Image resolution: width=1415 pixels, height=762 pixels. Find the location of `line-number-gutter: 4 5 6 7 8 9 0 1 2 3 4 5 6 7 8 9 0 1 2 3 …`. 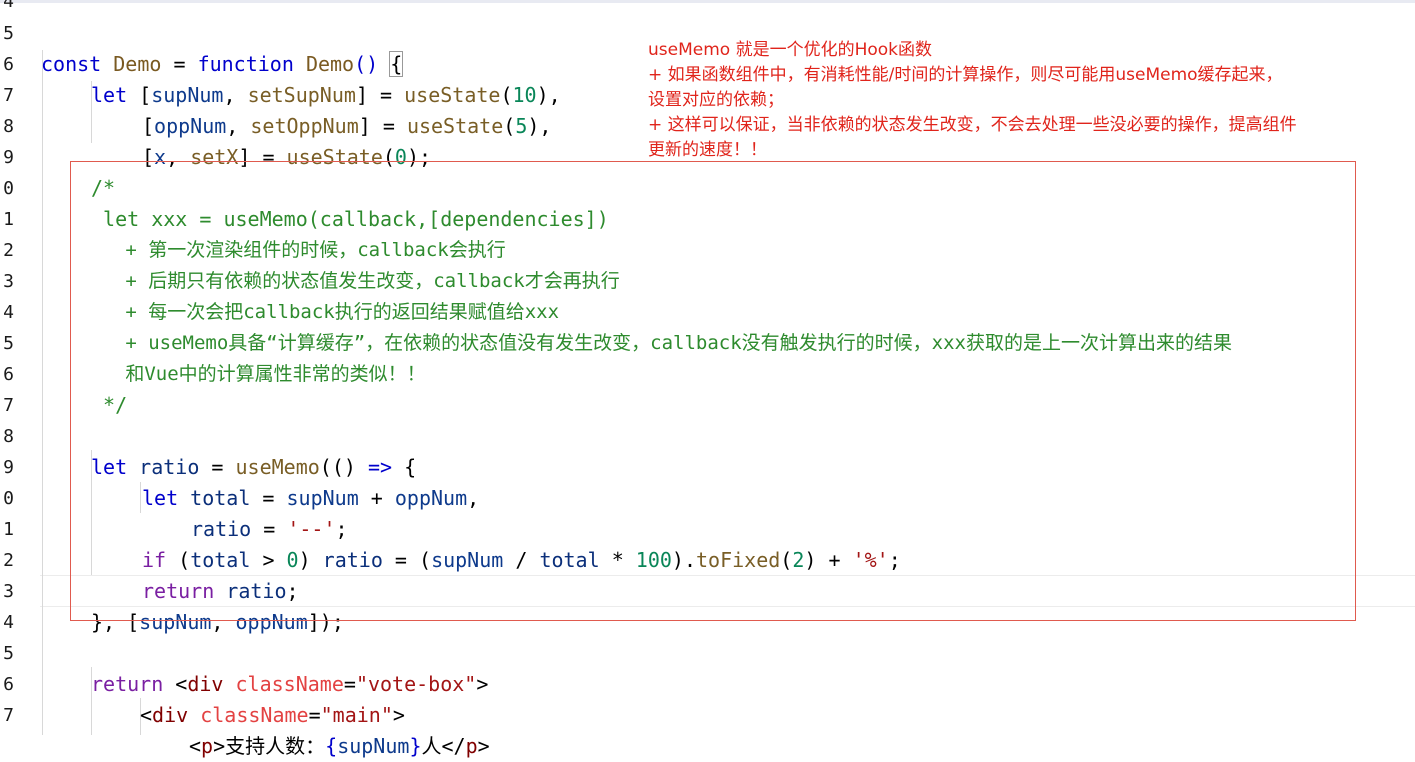

line-number-gutter: 4 5 6 7 8 9 0 1 2 3 4 5 6 7 8 9 0 1 2 3 … is located at coordinates (8, 367).